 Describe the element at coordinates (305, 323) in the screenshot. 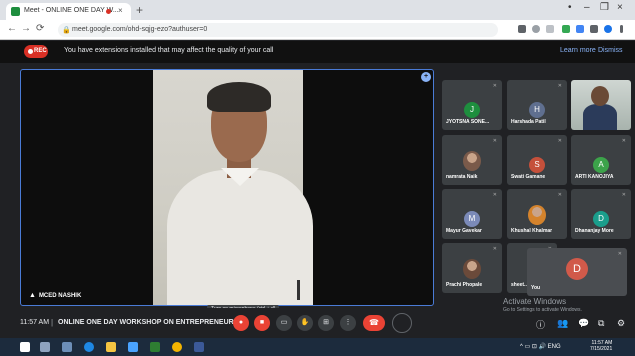

I see `raise-hand-icon: ✋` at that location.